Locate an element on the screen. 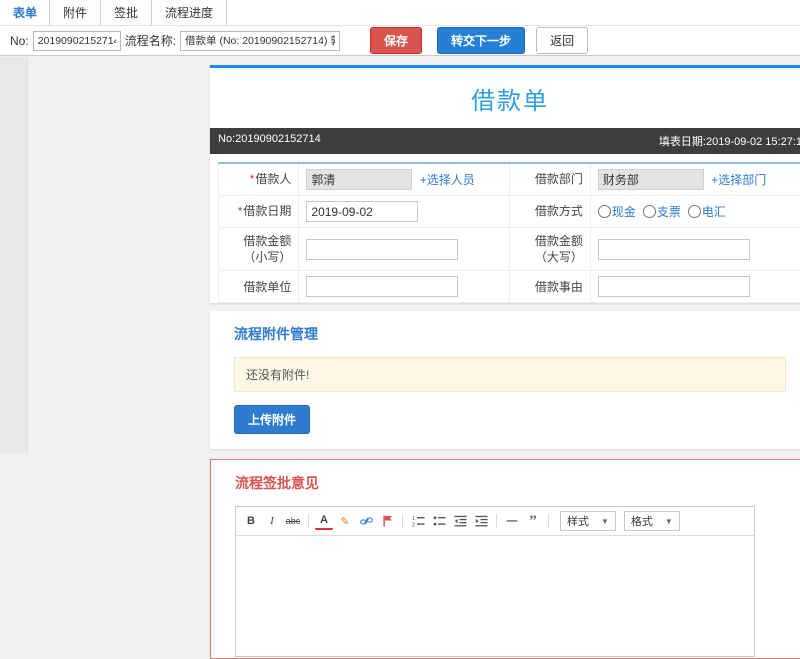  link-icon is located at coordinates (366, 521).